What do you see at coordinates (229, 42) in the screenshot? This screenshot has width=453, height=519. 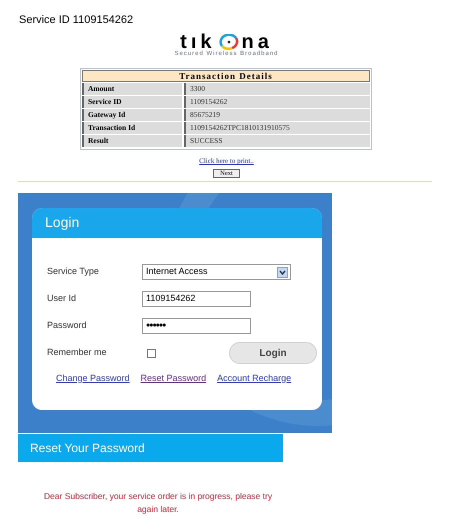 I see `logo-ring-icon` at bounding box center [229, 42].